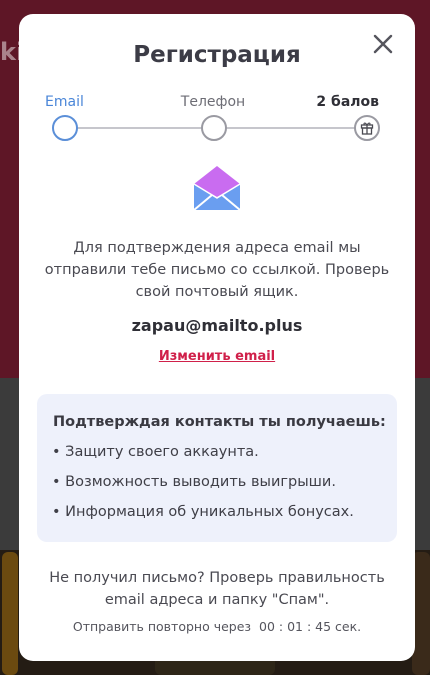 This screenshot has width=430, height=675. Describe the element at coordinates (10, 613) in the screenshot. I see `background-game-tile` at that location.